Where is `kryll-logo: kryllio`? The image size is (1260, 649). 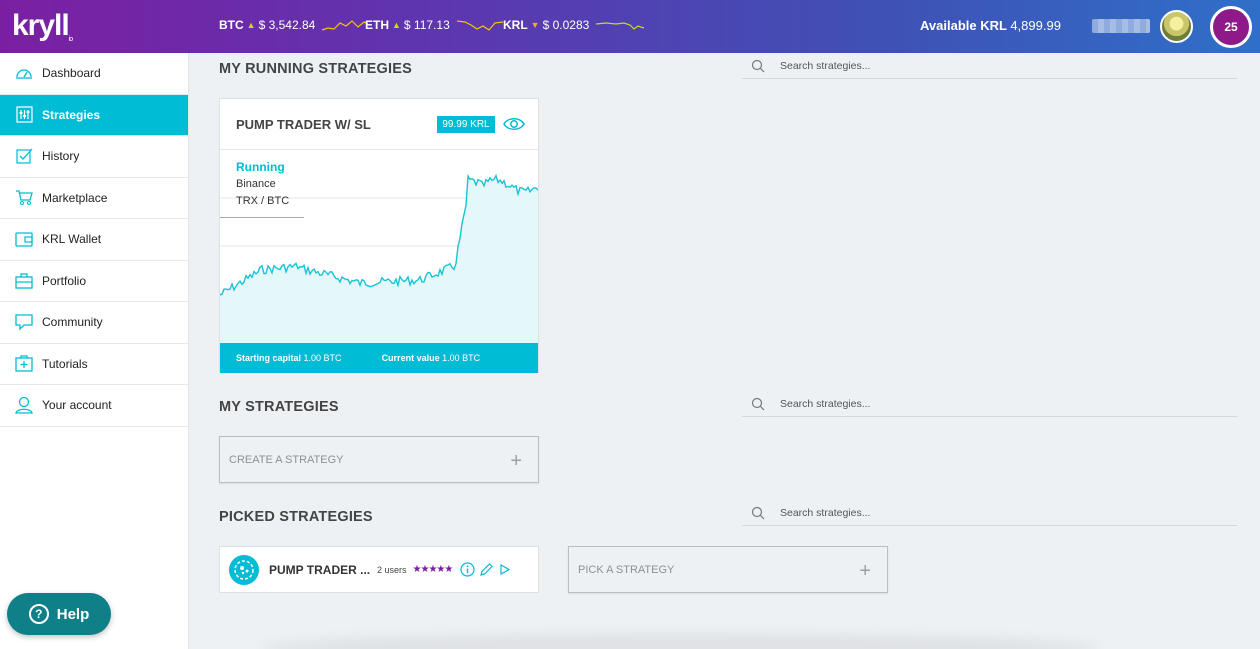 kryll-logo: kryllio is located at coordinates (42, 26).